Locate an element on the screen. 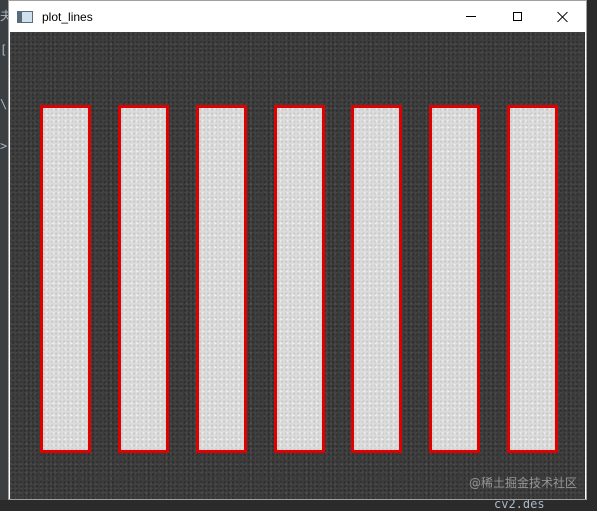 The image size is (597, 511). maximize-icon is located at coordinates (517, 16).